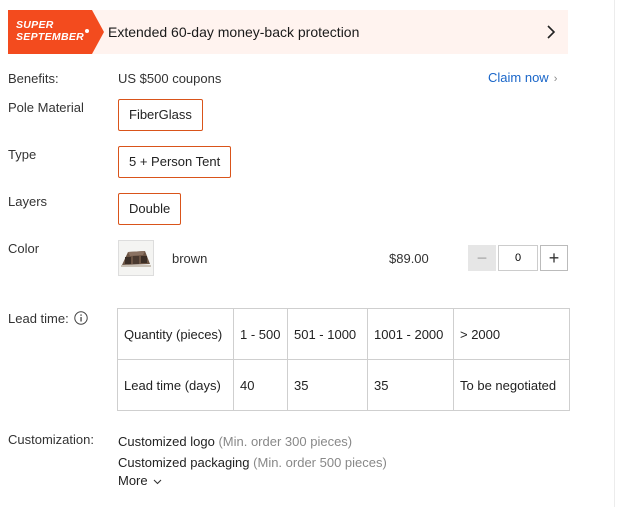  Describe the element at coordinates (320, 462) in the screenshot. I see `customization-note: (Min. order 500 pieces)` at that location.